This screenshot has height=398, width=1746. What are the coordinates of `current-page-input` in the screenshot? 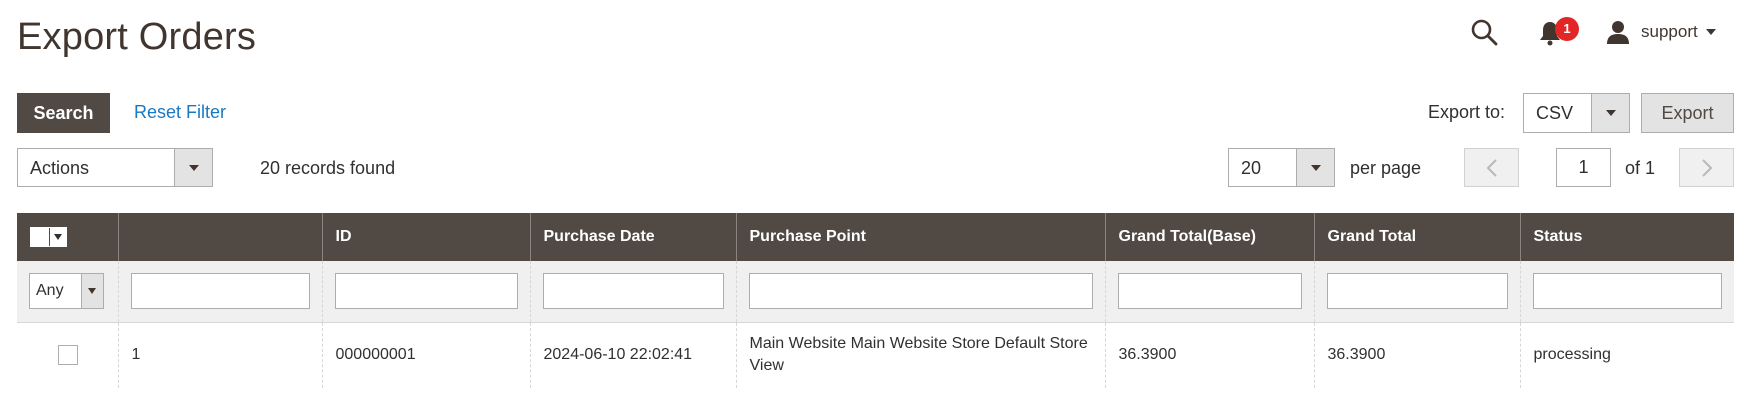 It's located at (1583, 167).